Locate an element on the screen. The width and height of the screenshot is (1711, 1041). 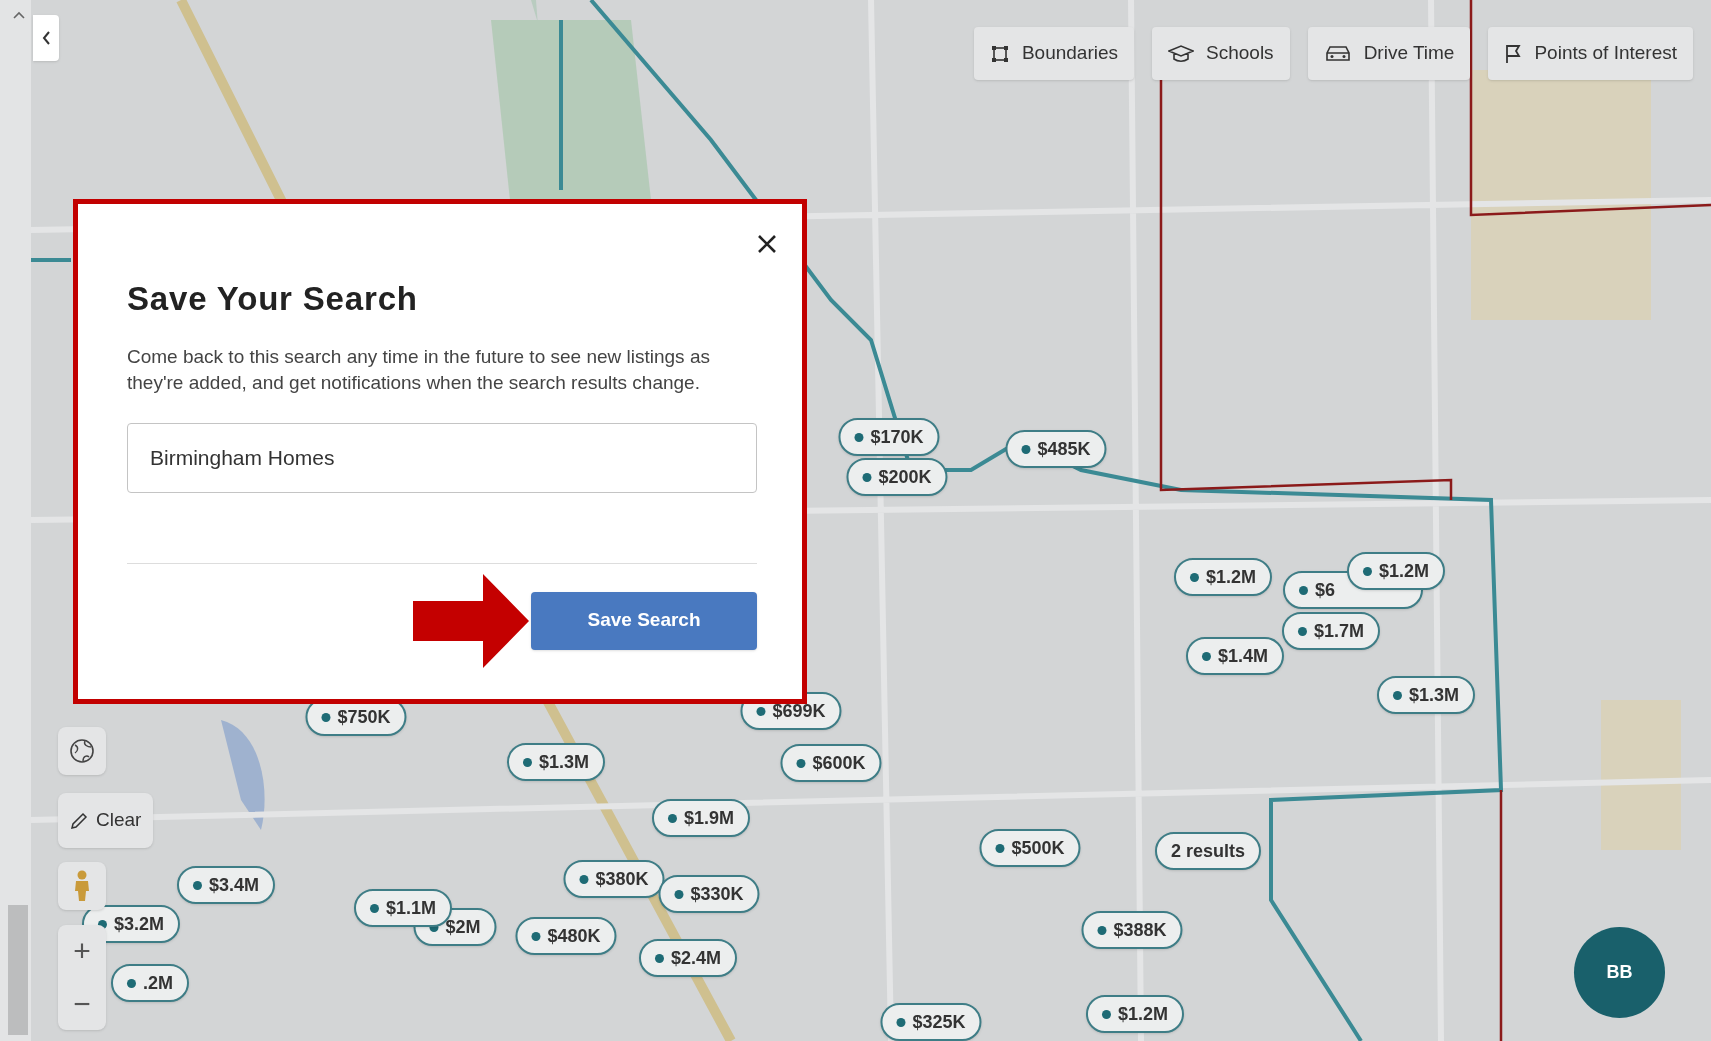
map-layer-button: Schools is located at coordinates (1221, 53).